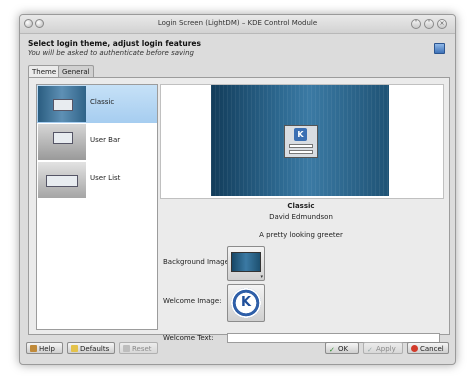 The image size is (474, 382). What do you see at coordinates (416, 24) in the screenshot?
I see `minimize-button: ˅` at bounding box center [416, 24].